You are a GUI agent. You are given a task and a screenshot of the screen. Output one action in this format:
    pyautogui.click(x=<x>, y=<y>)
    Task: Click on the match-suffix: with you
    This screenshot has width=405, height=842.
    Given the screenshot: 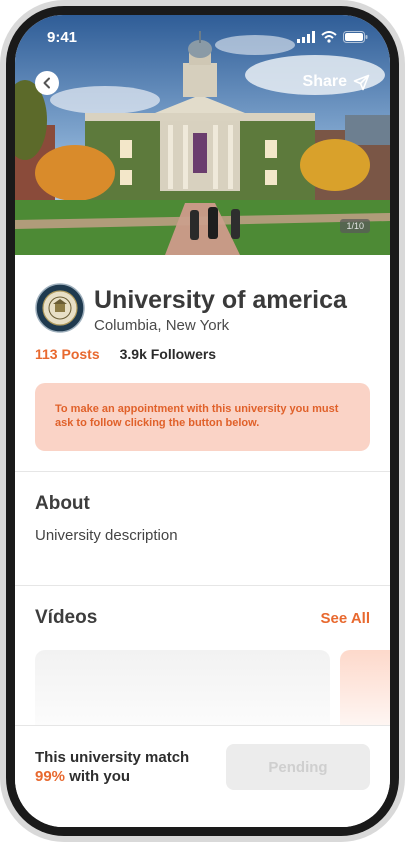 What is the action you would take?
    pyautogui.click(x=100, y=776)
    